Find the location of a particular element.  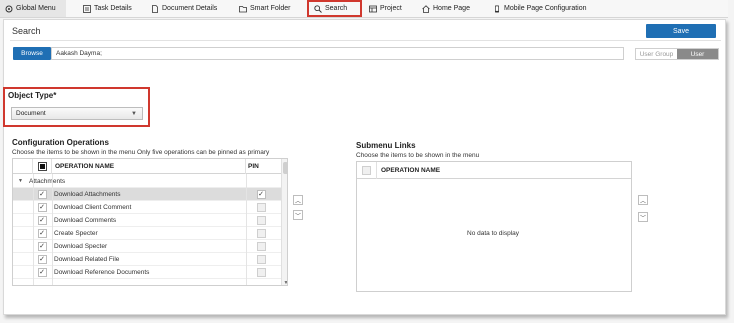

page-title: Search is located at coordinates (26, 31).